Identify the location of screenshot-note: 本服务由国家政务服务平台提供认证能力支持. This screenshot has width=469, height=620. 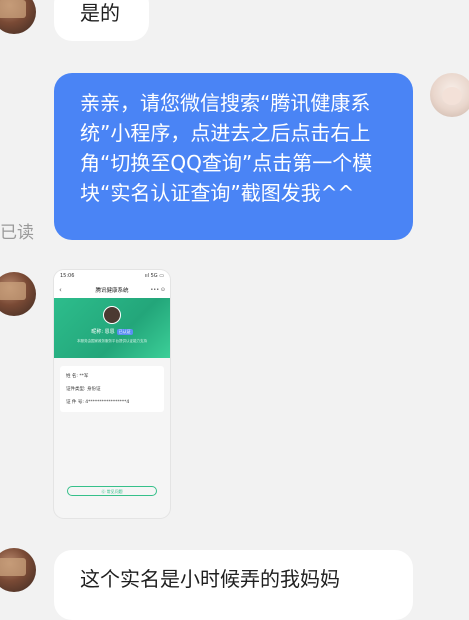
(112, 341).